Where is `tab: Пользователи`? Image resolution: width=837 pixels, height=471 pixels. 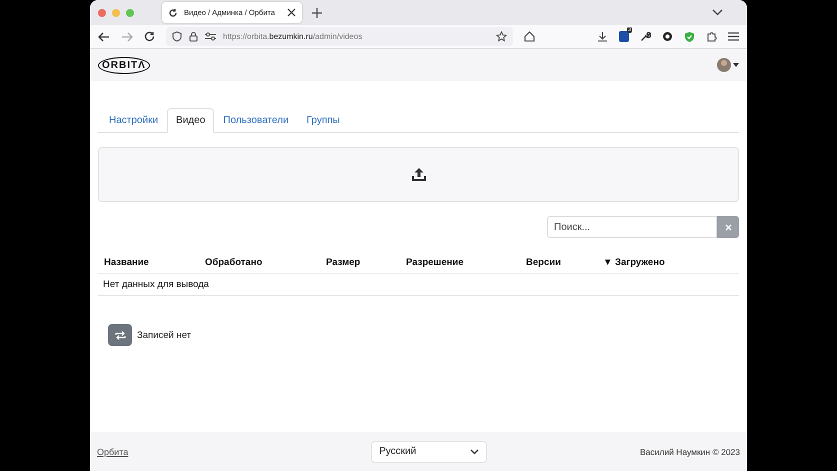
tab: Пользователи is located at coordinates (256, 120).